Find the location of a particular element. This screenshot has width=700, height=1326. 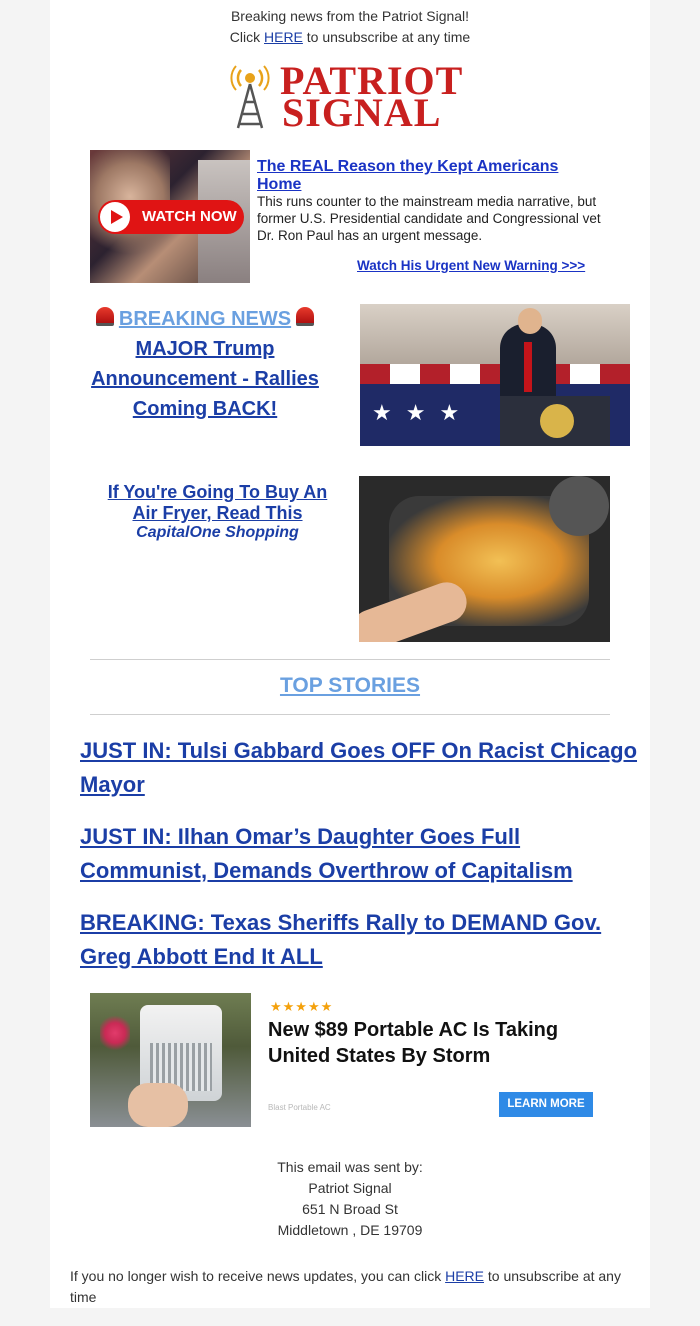

watch-now-badge: WATCH NOW is located at coordinates (171, 217).